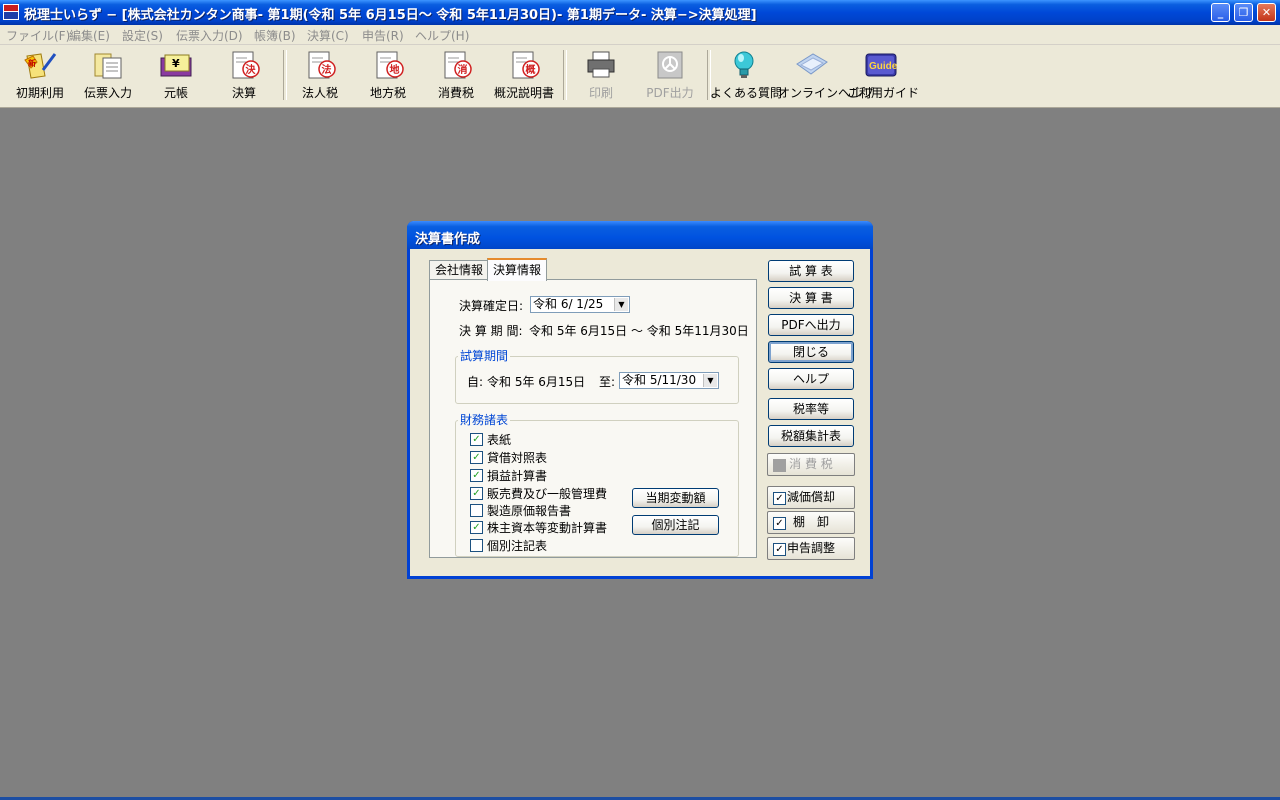 This screenshot has width=1280, height=800. Describe the element at coordinates (89, 35) in the screenshot. I see `menu-edit: 編集(E)` at that location.